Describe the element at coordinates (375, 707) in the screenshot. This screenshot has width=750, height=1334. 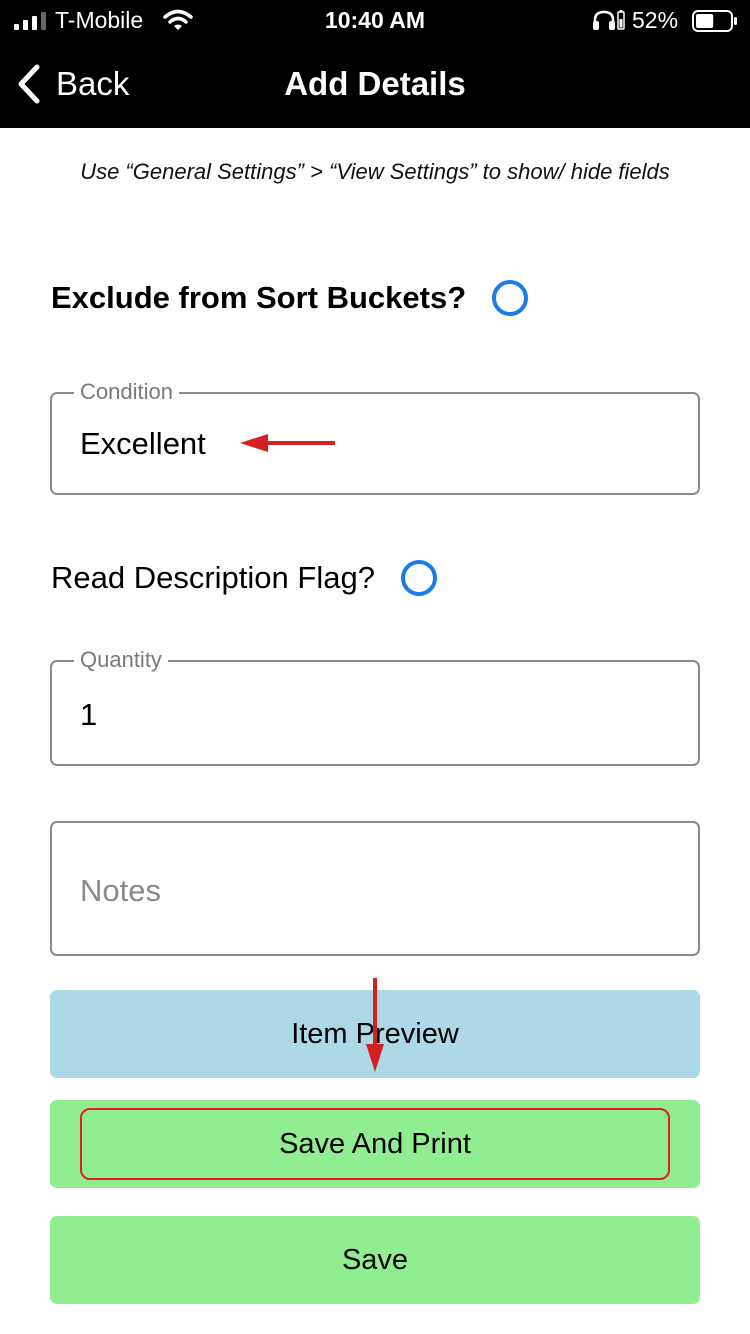
I see `quantity-field: Quantity 1` at that location.